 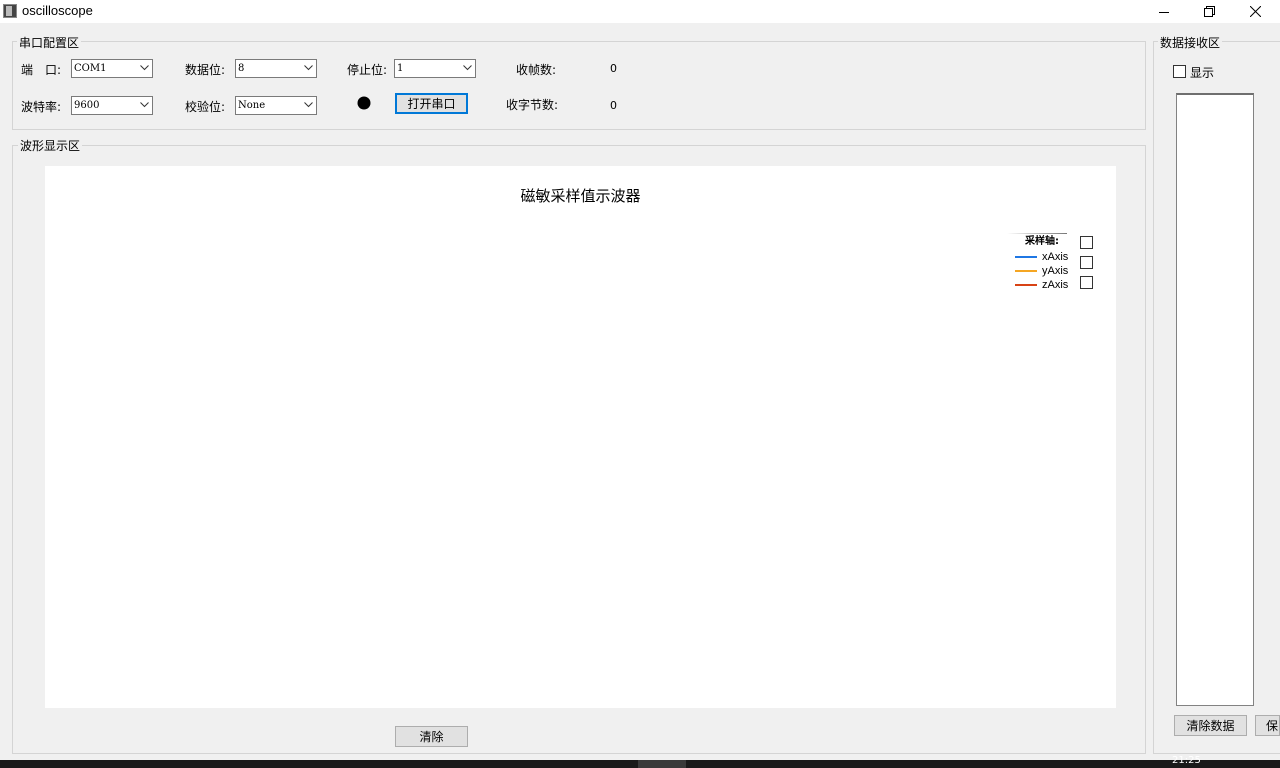 I want to click on baud-label: 波特率:, so click(x=41, y=107).